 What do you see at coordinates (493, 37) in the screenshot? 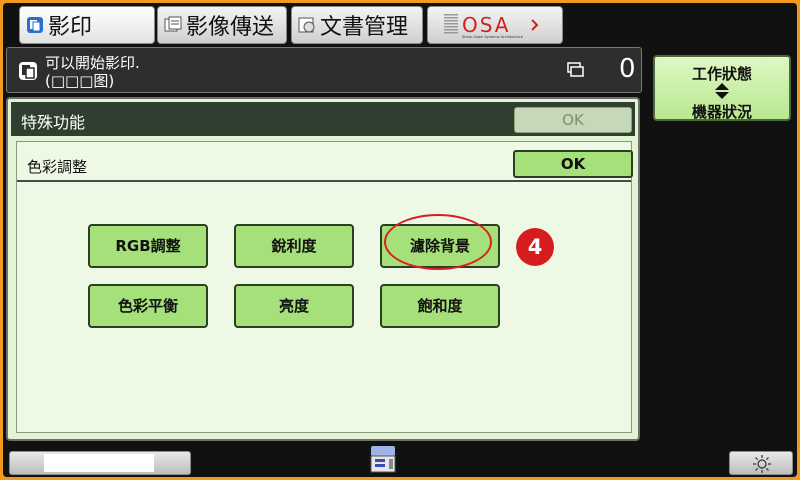
I see `osa-logo-subtext: Sharp Open Systems Architecture` at bounding box center [493, 37].